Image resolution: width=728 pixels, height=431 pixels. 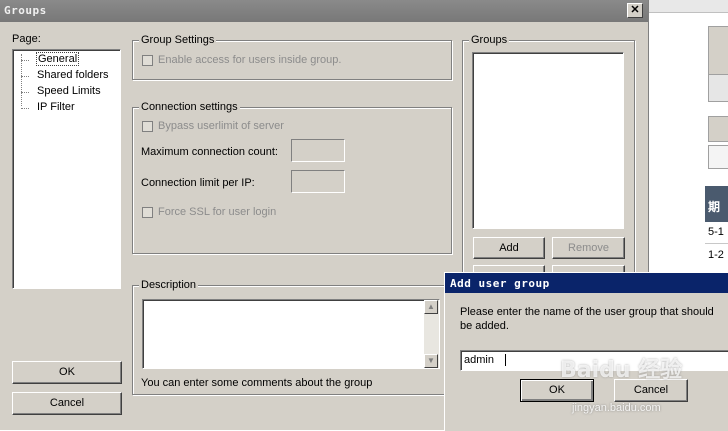 I want to click on text-caret, so click(x=505, y=360).